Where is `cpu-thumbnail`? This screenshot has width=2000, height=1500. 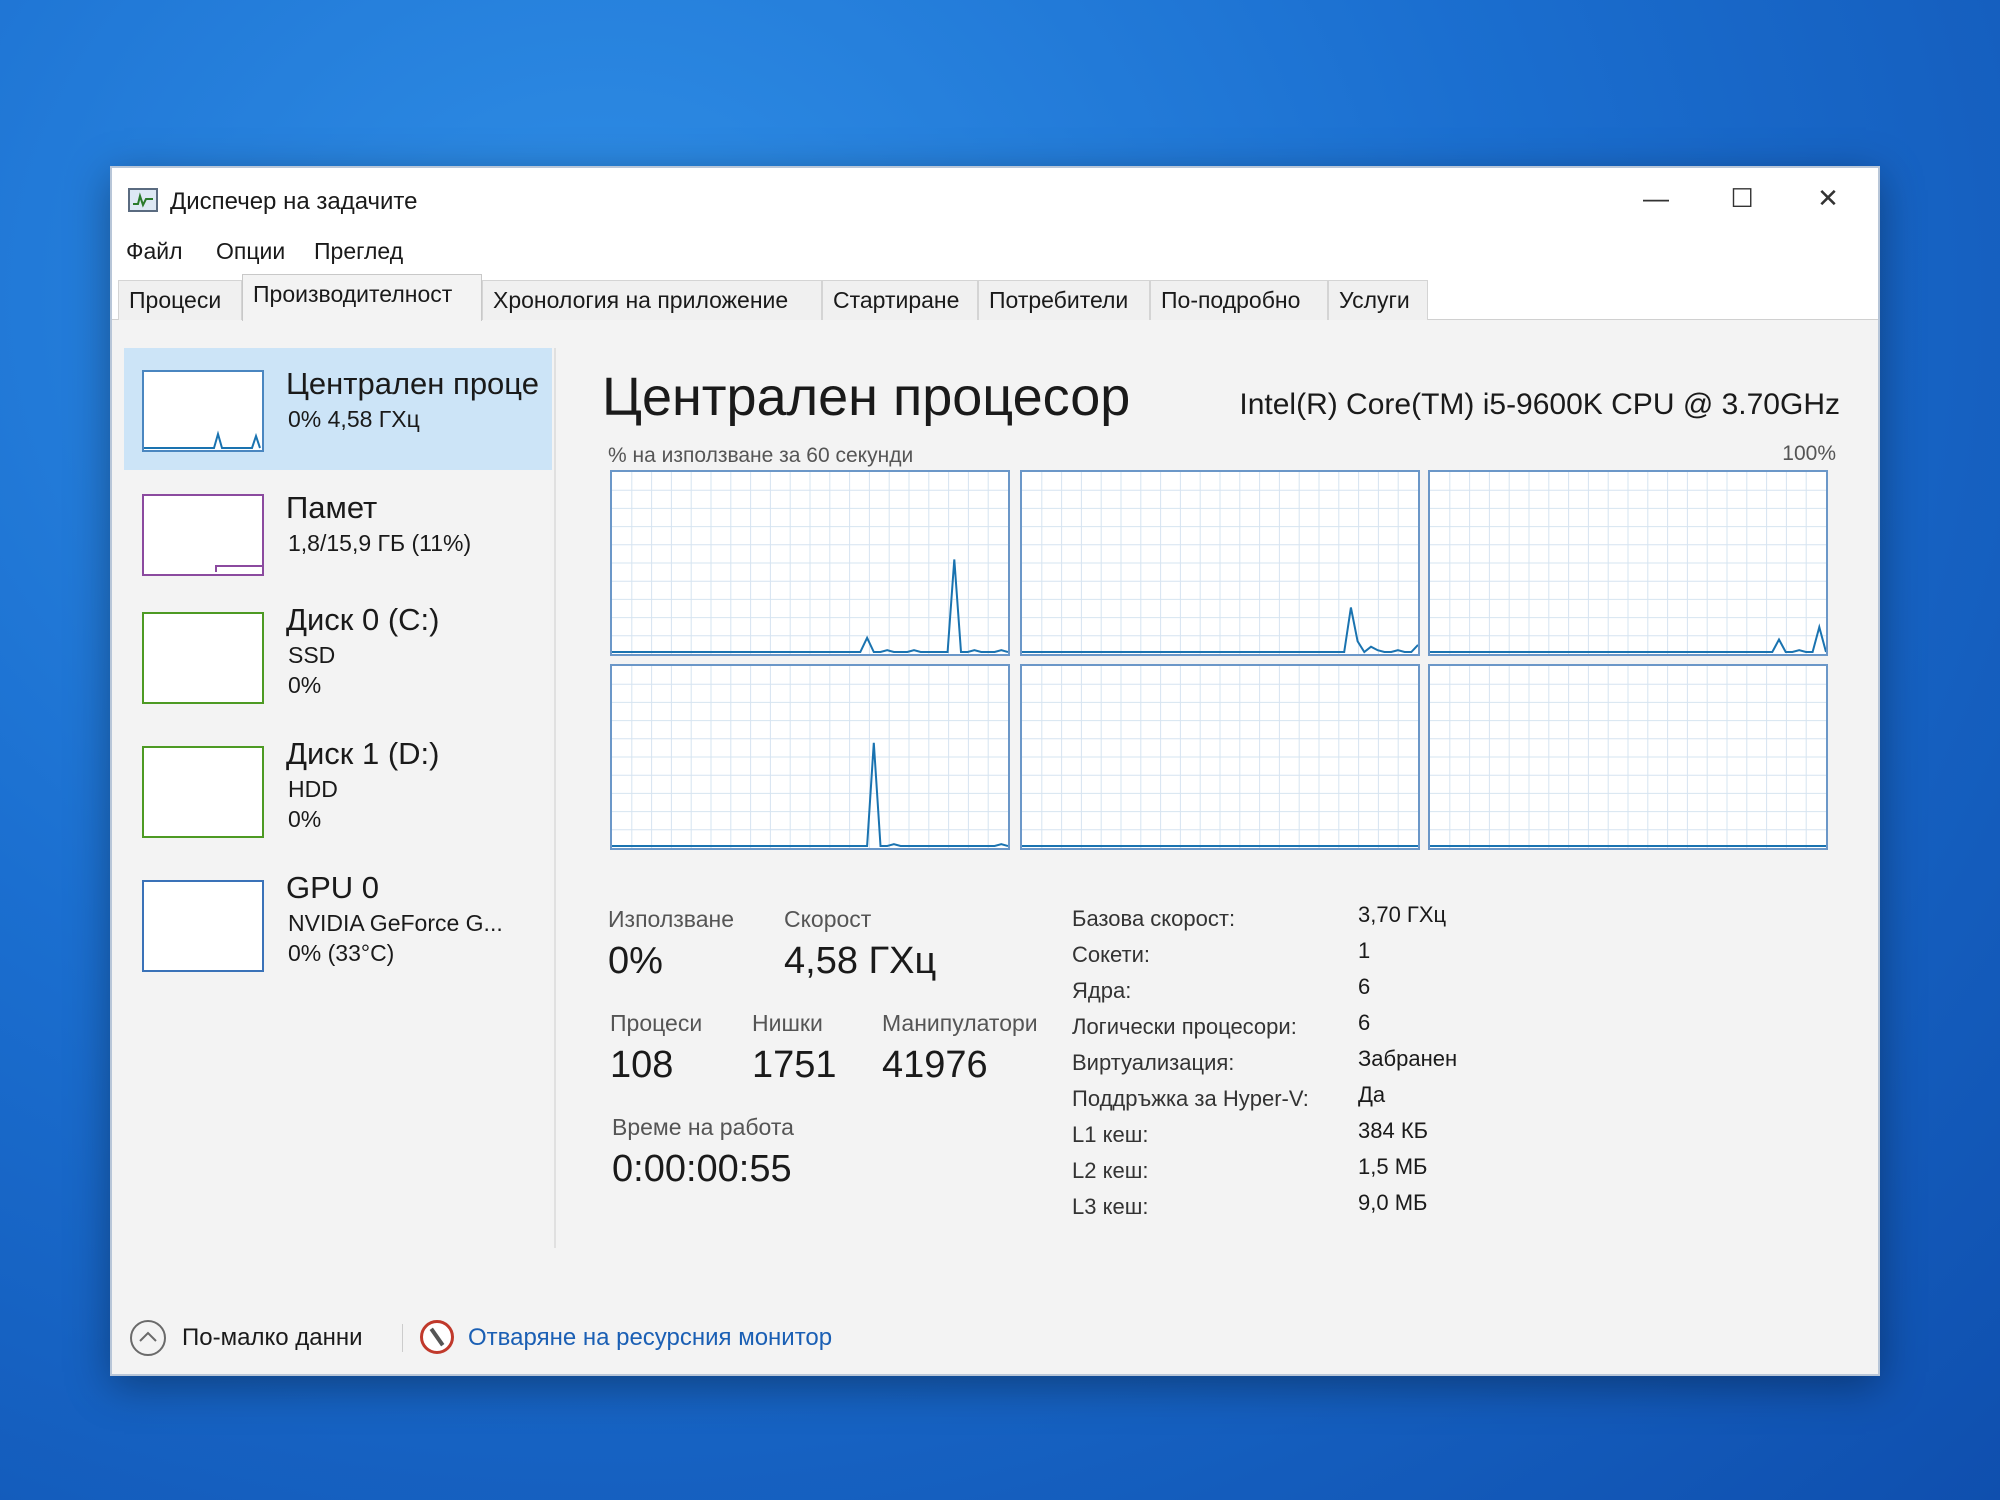
cpu-thumbnail is located at coordinates (203, 411).